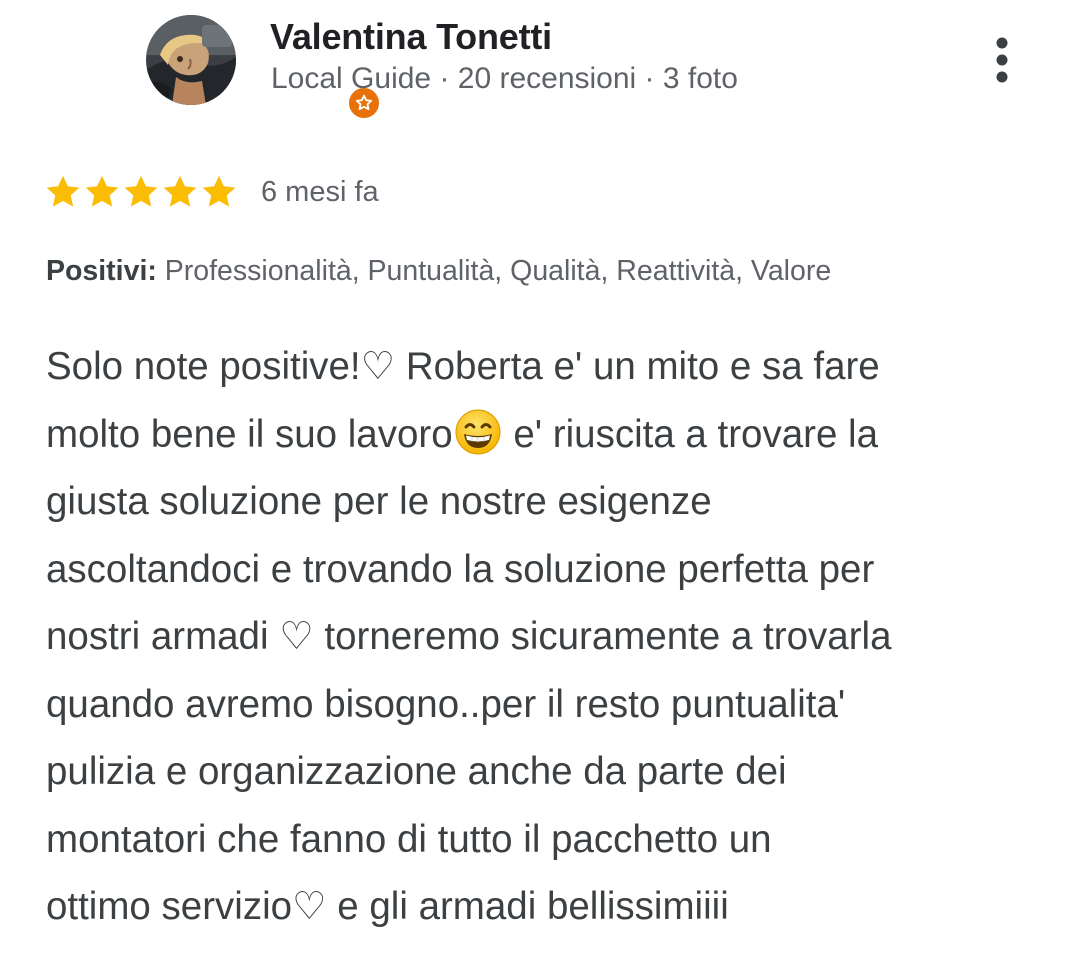 The image size is (1080, 962). I want to click on more-vert-icon, so click(1002, 60).